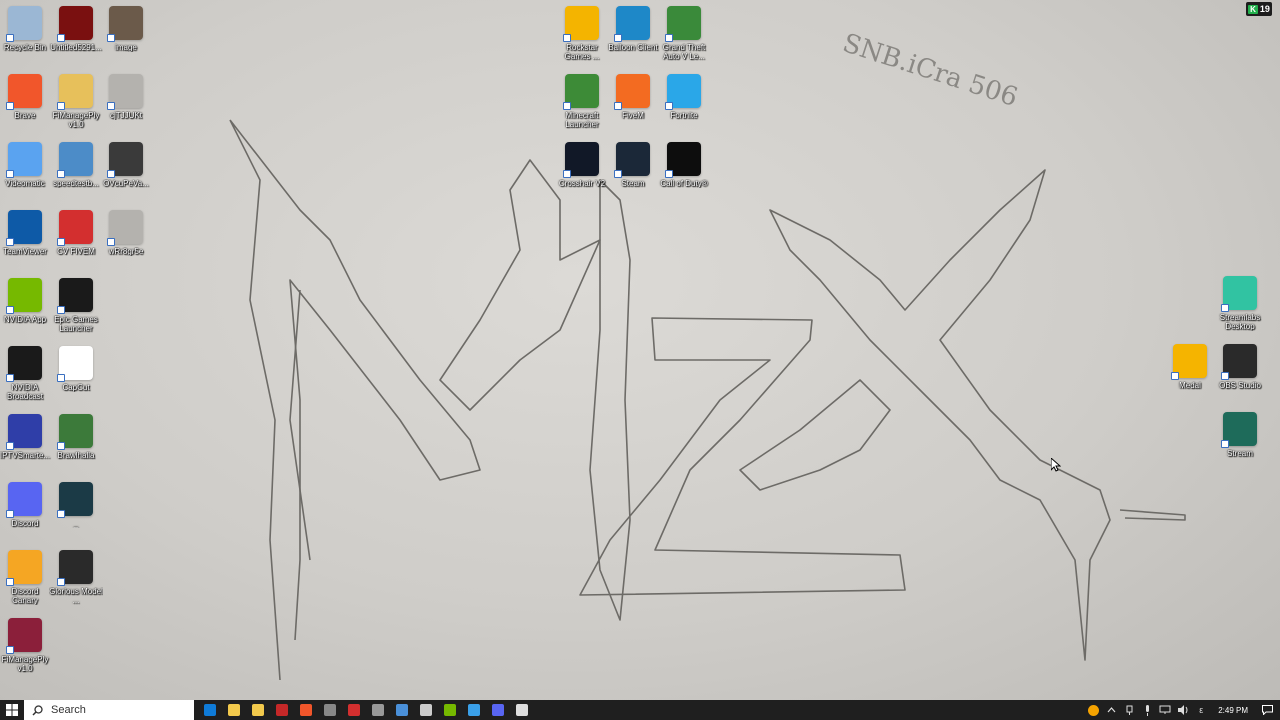 This screenshot has height=720, width=1280. Describe the element at coordinates (25, 38) in the screenshot. I see `desktop-shortcut-recycle-bin: Recycle Bin` at that location.